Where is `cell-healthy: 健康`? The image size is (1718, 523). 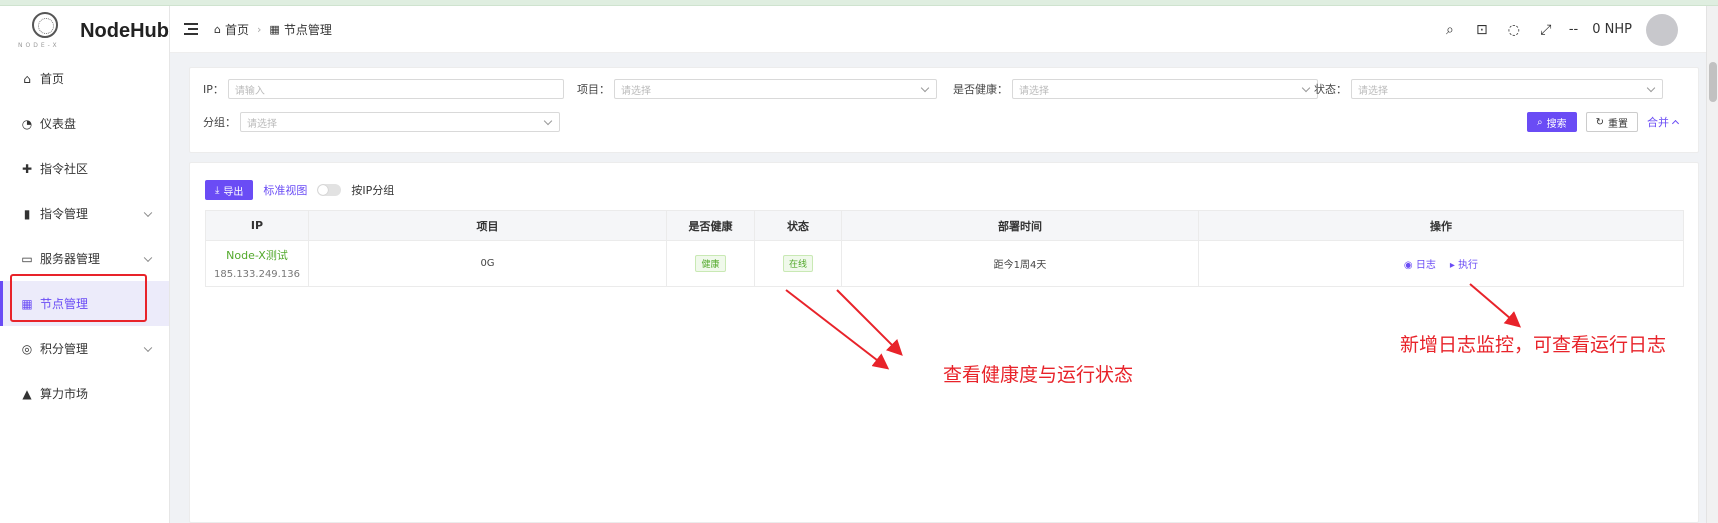 cell-healthy: 健康 is located at coordinates (710, 263).